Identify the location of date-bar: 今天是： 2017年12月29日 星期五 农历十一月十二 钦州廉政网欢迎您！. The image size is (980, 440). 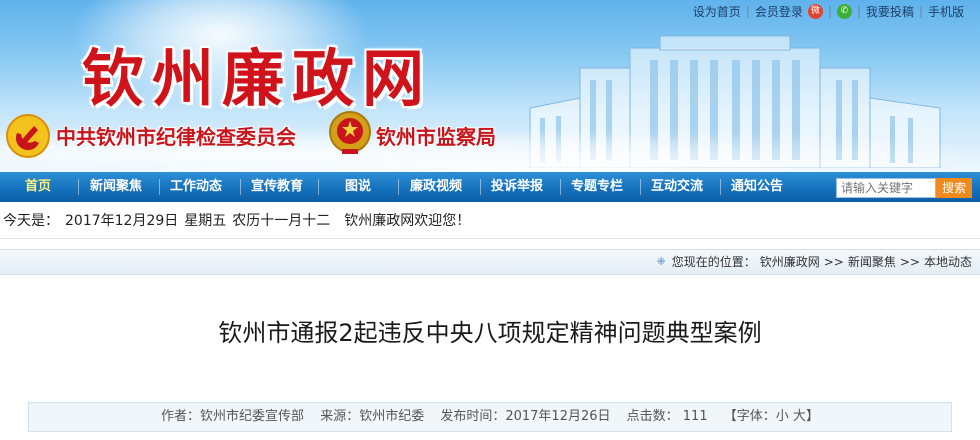
(490, 221).